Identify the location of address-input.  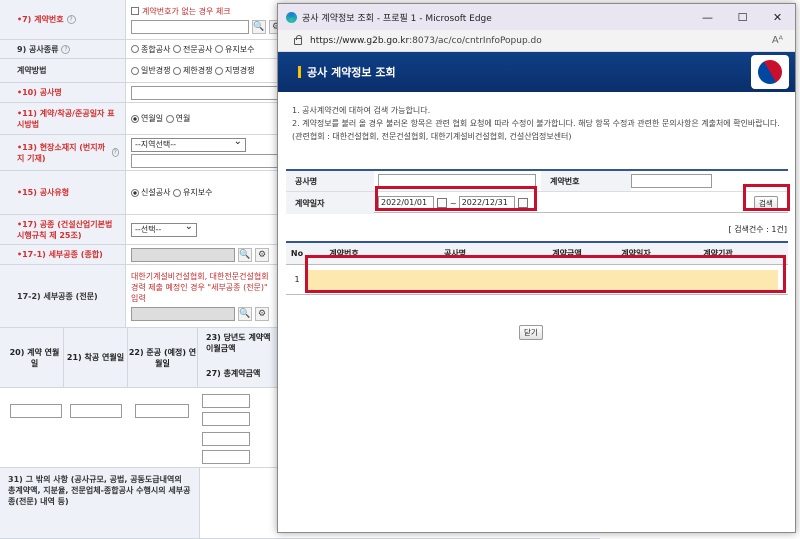
(206, 160).